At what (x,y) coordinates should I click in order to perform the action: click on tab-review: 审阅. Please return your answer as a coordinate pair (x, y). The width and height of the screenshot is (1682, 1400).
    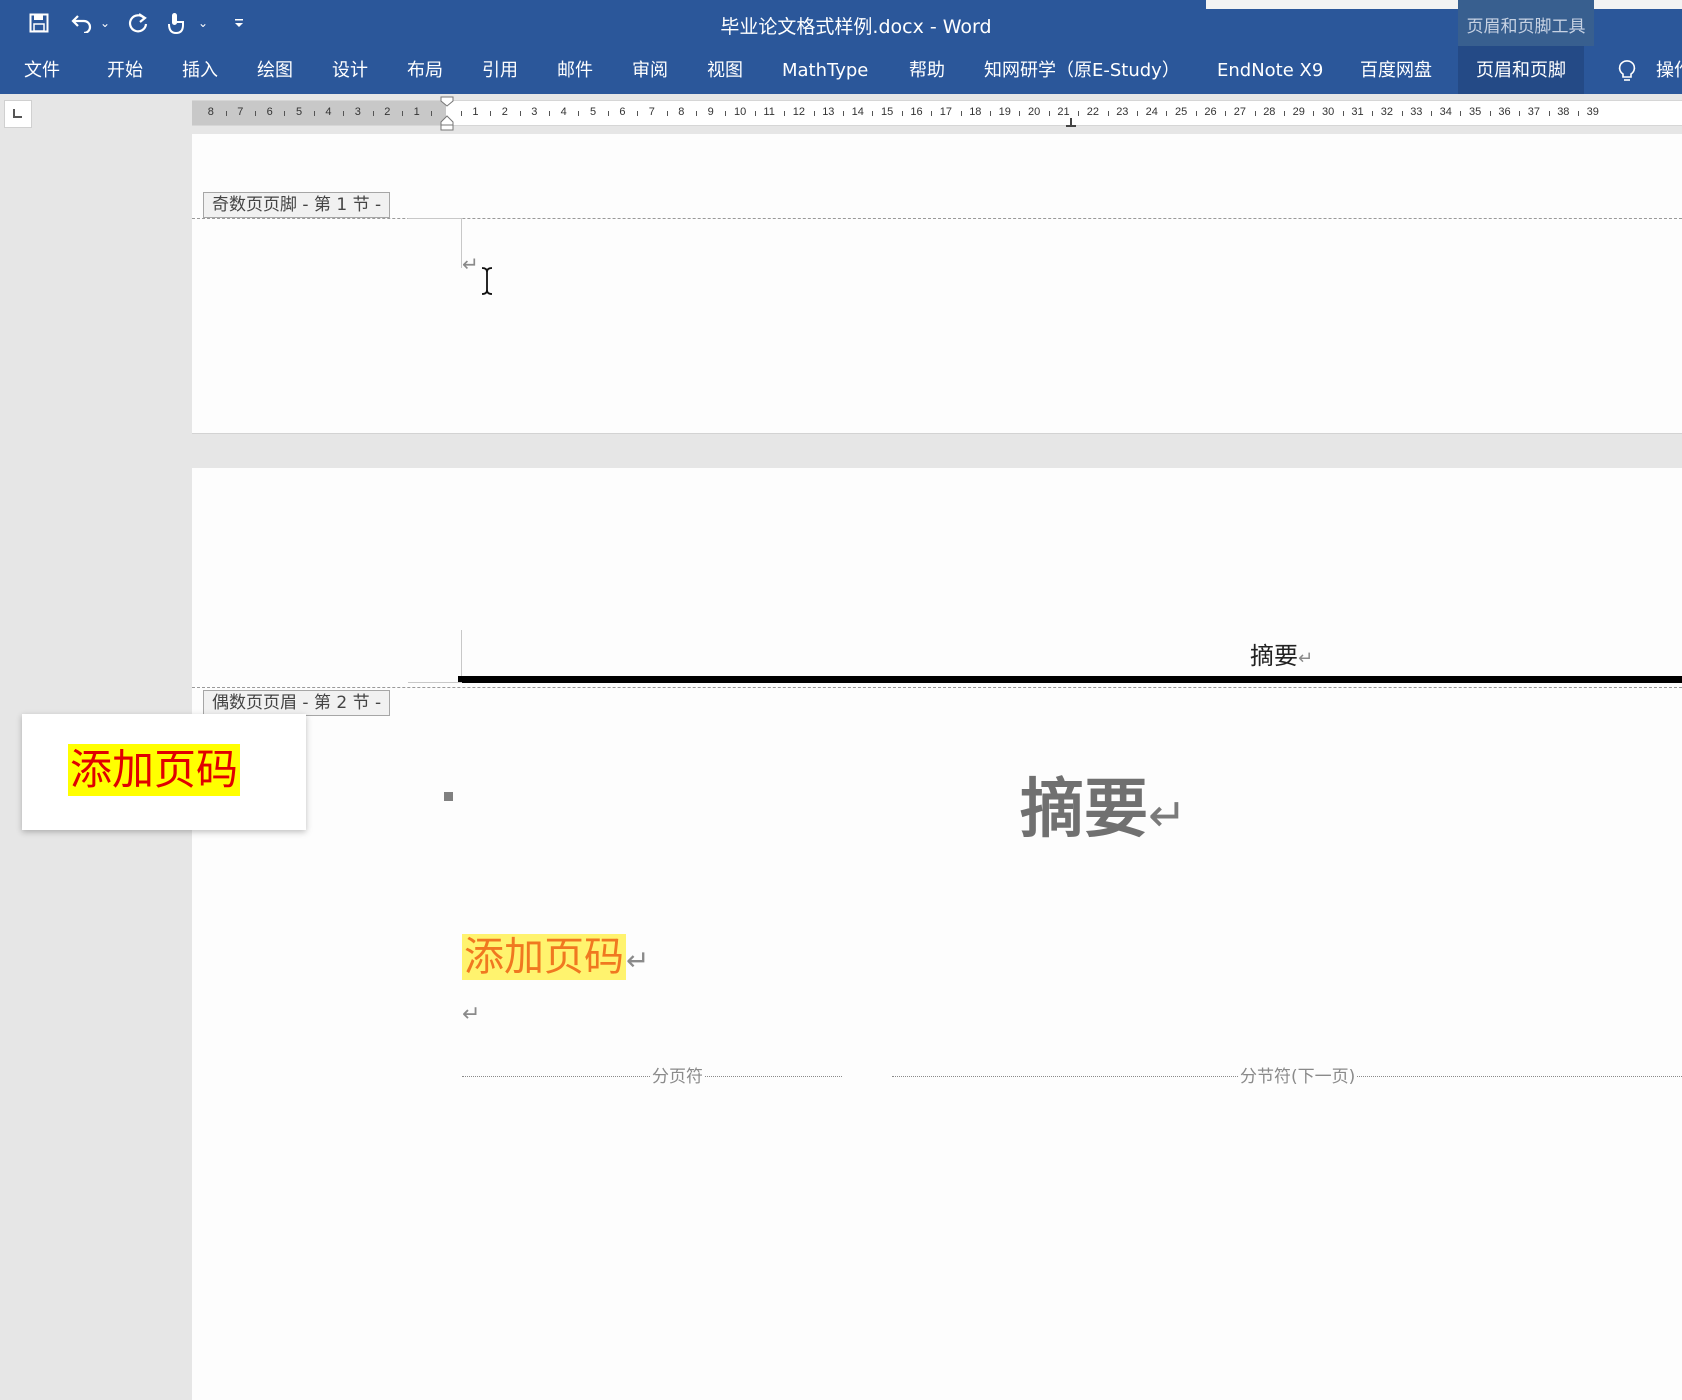
    Looking at the image, I should click on (650, 70).